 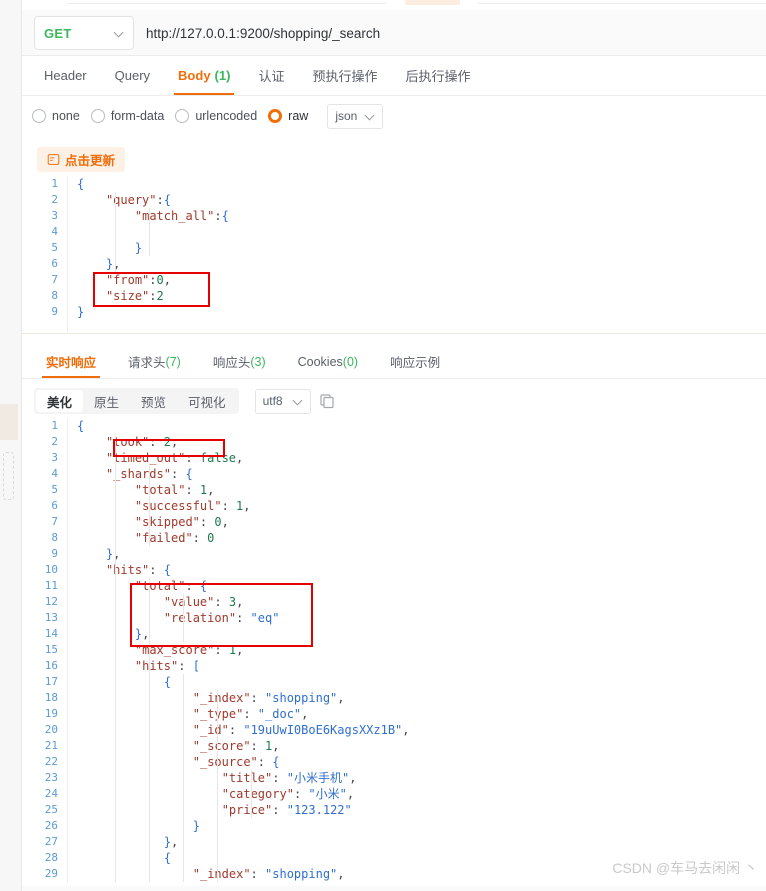 I want to click on encoding-select: utf8, so click(x=282, y=401).